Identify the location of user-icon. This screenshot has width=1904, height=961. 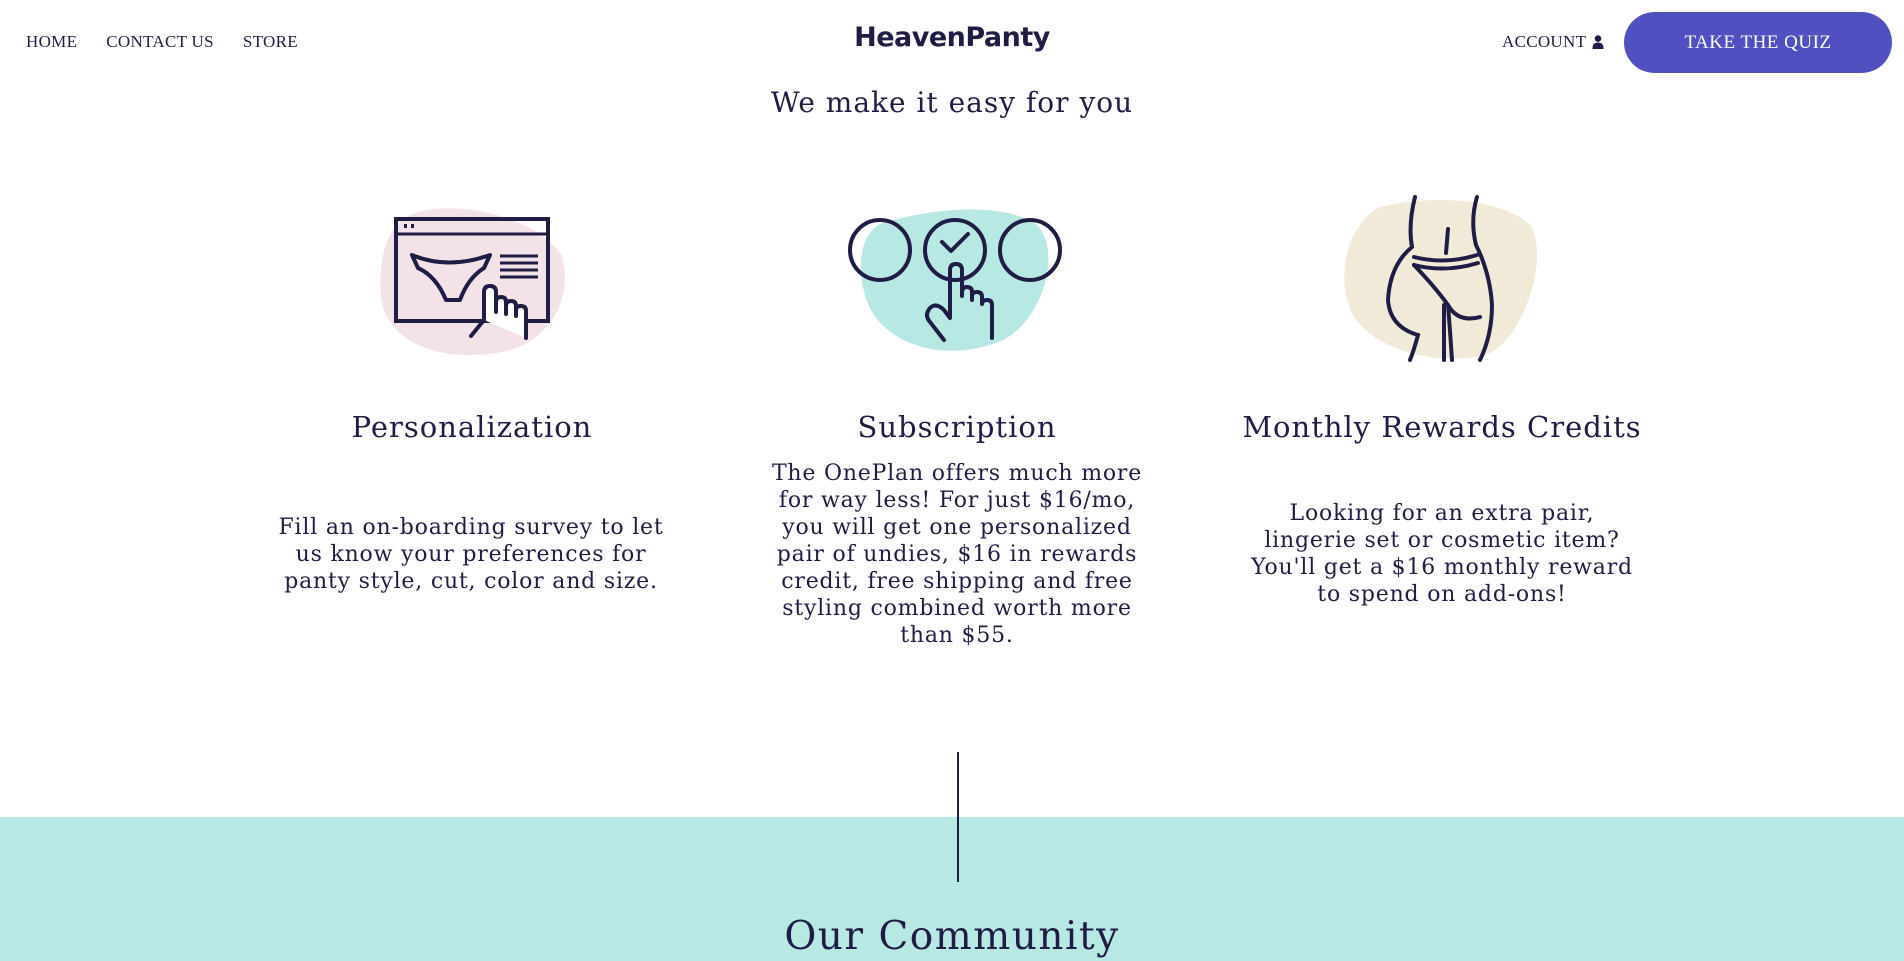
(1598, 42).